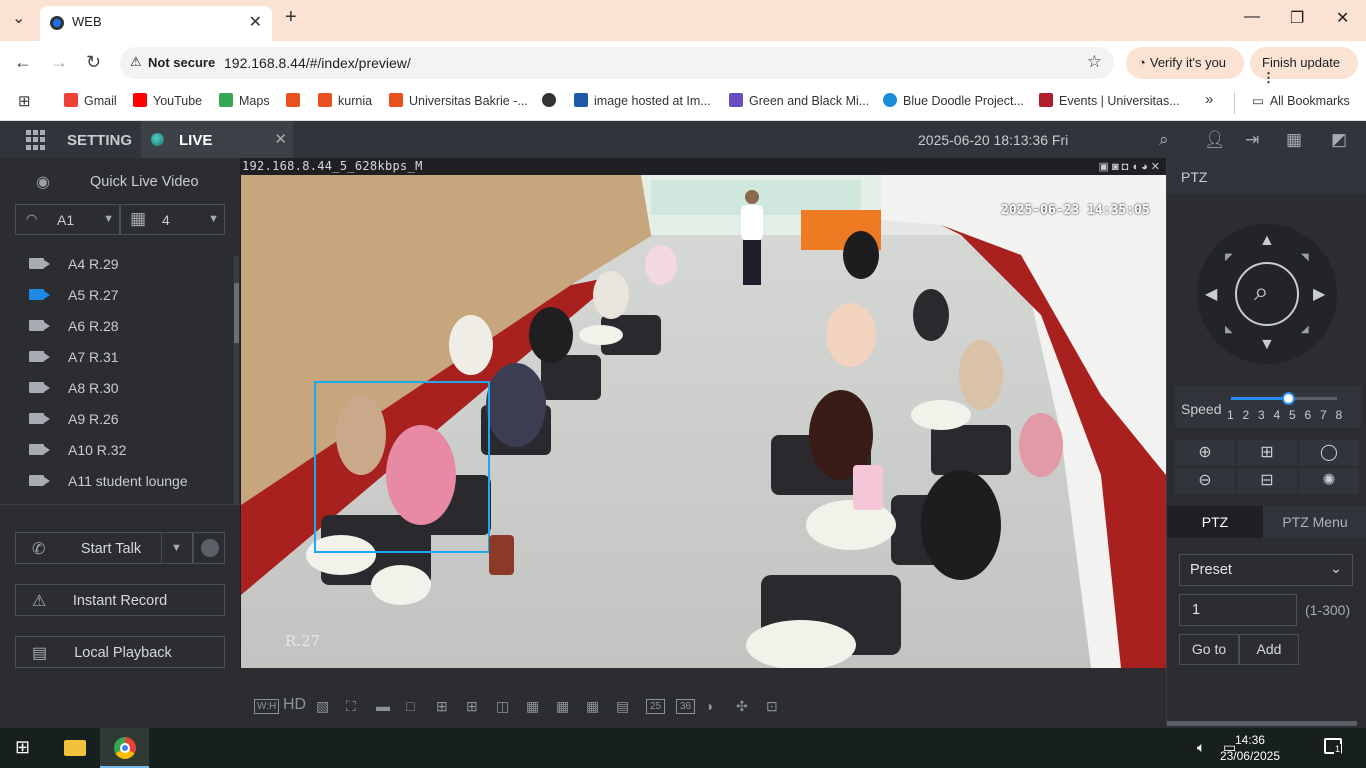 The image size is (1366, 768). I want to click on menu-grid-icon, so click(36, 140).